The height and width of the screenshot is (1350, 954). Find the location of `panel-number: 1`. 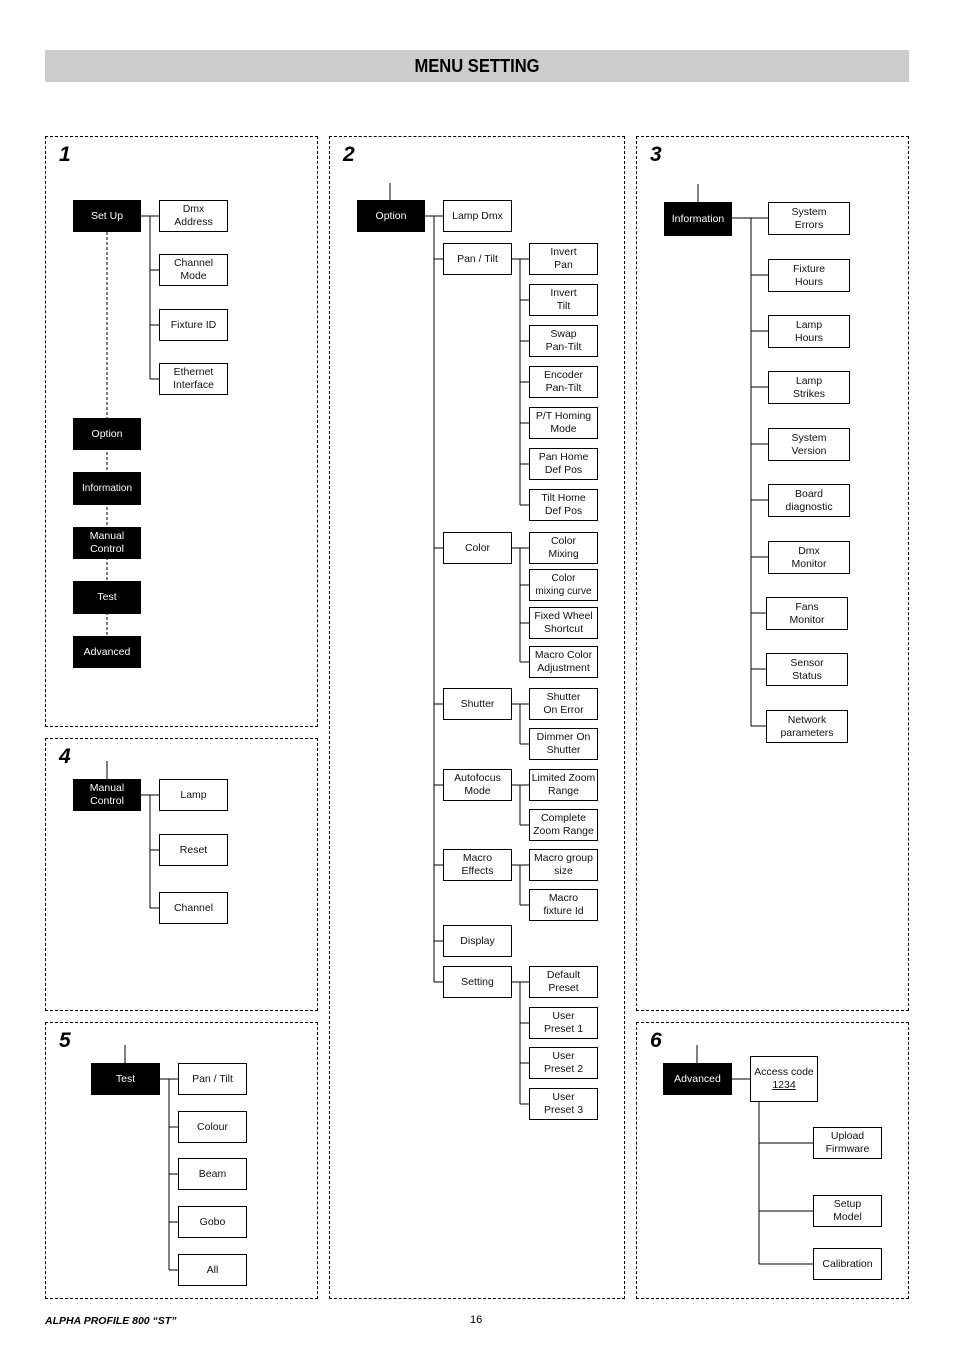

panel-number: 1 is located at coordinates (65, 154).